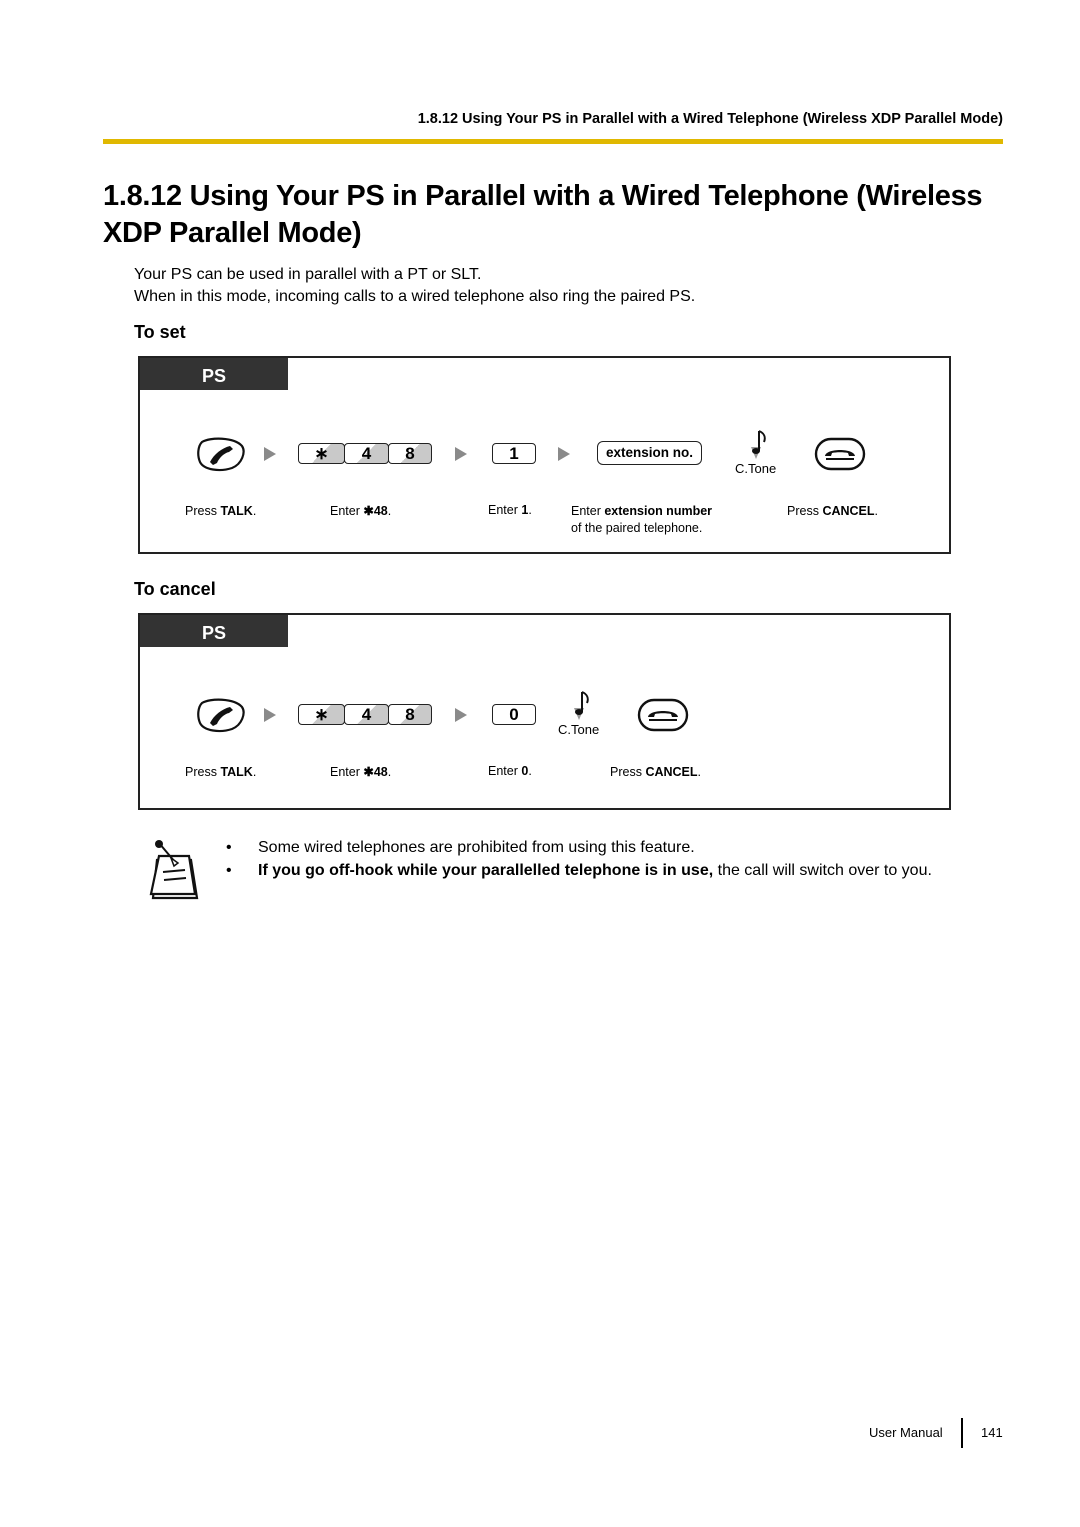  Describe the element at coordinates (992, 1432) in the screenshot. I see `page-number: 141` at that location.